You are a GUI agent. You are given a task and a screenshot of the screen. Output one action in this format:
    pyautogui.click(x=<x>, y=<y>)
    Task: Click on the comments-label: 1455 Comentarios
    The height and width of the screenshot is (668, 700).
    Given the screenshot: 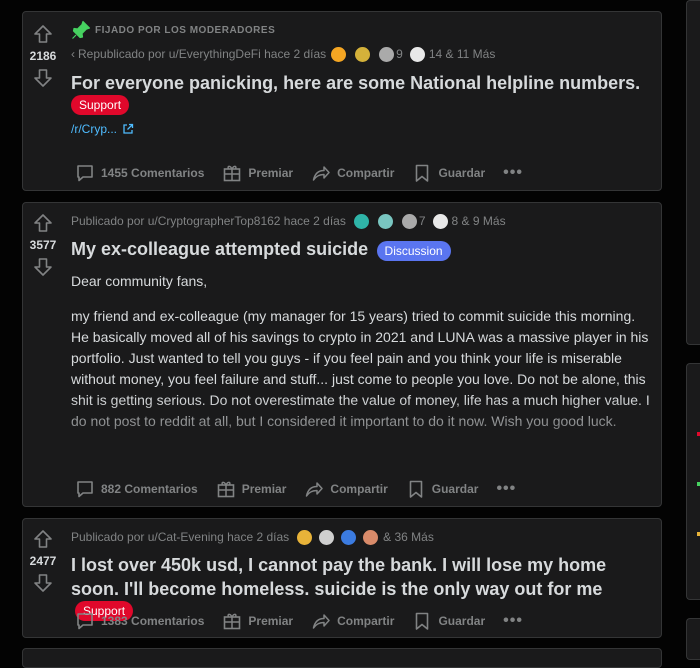 What is the action you would take?
    pyautogui.click(x=153, y=173)
    